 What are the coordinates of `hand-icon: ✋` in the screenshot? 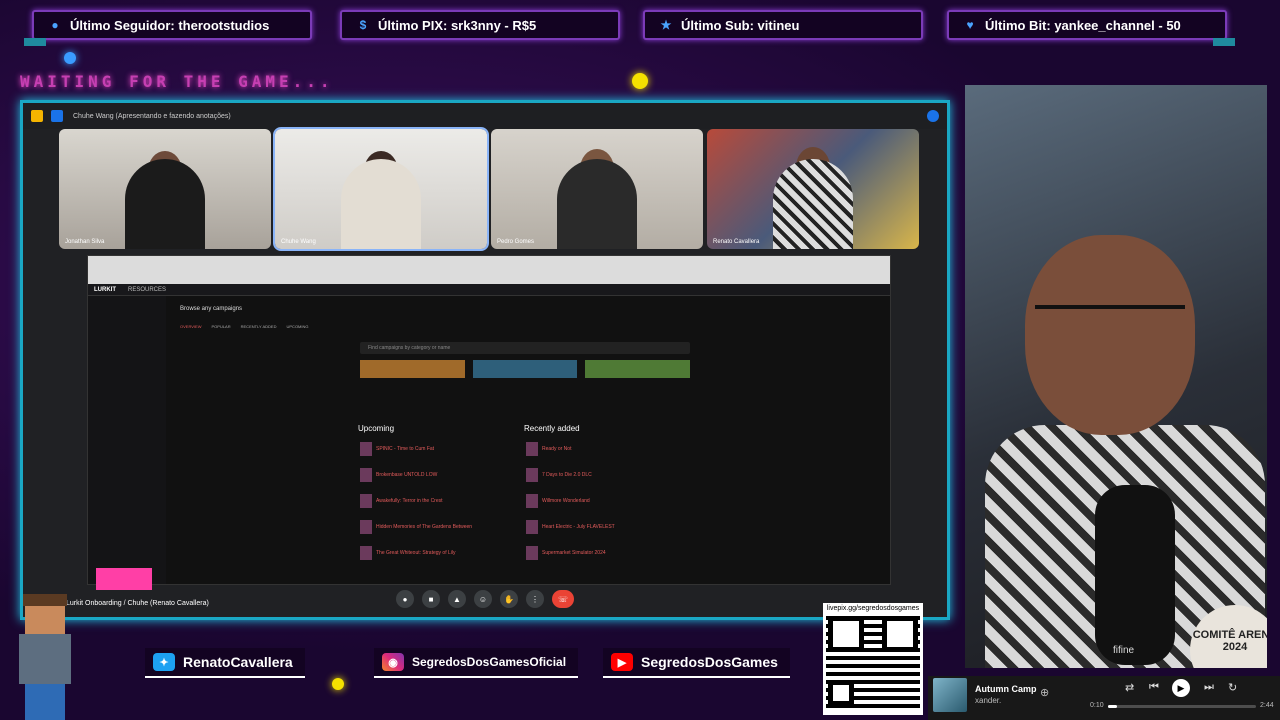 It's located at (509, 599).